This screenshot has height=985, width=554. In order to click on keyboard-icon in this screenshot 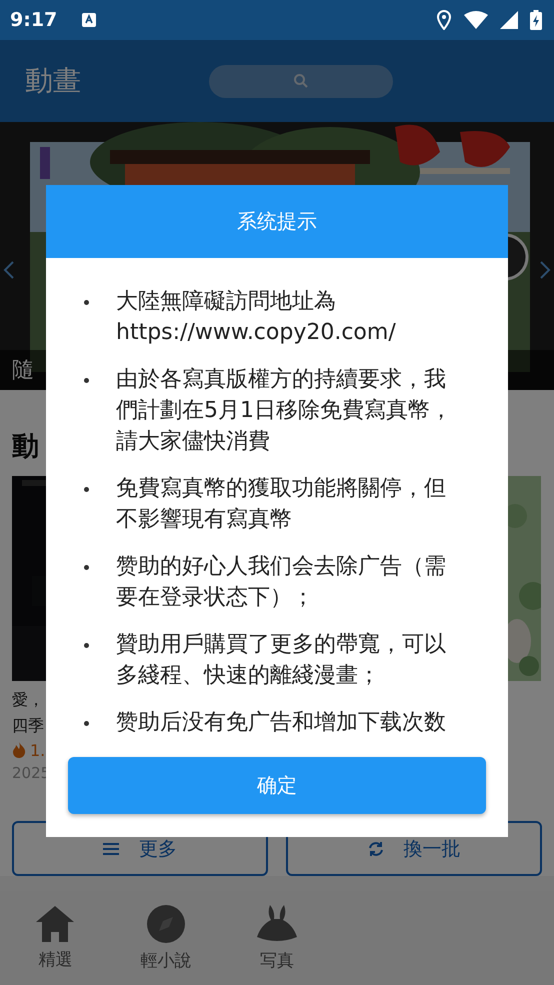, I will do `click(89, 20)`.